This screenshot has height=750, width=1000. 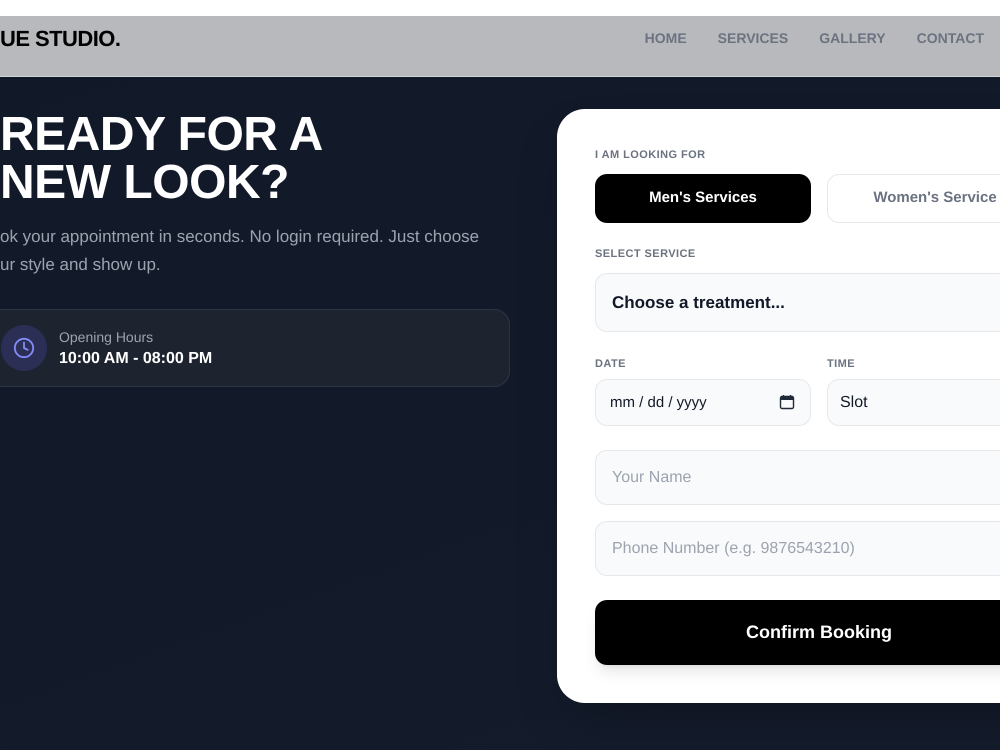 What do you see at coordinates (161, 159) in the screenshot?
I see `hero-heading: READY FOR A NEW LOOK?` at bounding box center [161, 159].